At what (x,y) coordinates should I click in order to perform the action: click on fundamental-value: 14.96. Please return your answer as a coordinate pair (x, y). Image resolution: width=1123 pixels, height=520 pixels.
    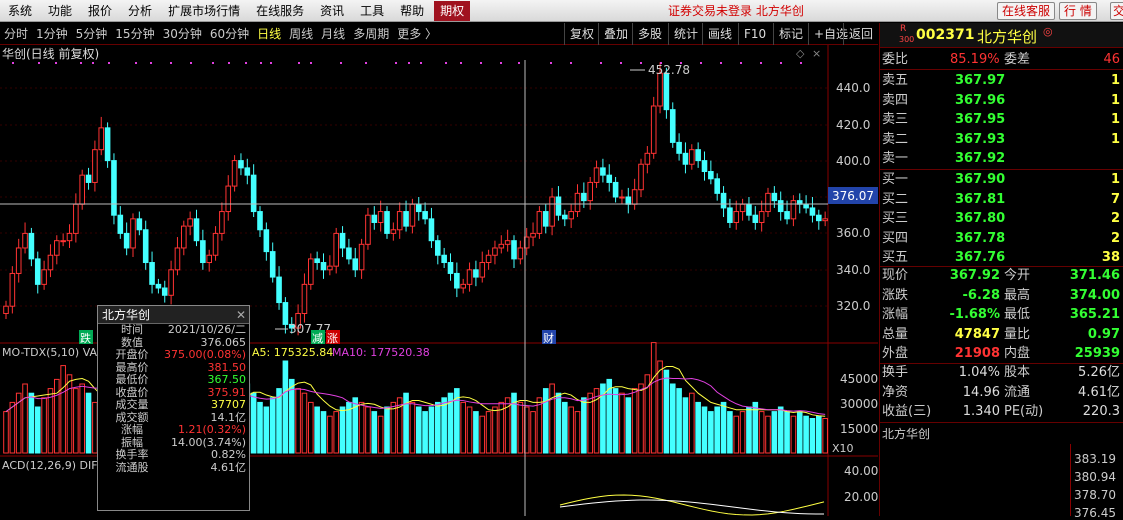
    Looking at the image, I should click on (981, 392).